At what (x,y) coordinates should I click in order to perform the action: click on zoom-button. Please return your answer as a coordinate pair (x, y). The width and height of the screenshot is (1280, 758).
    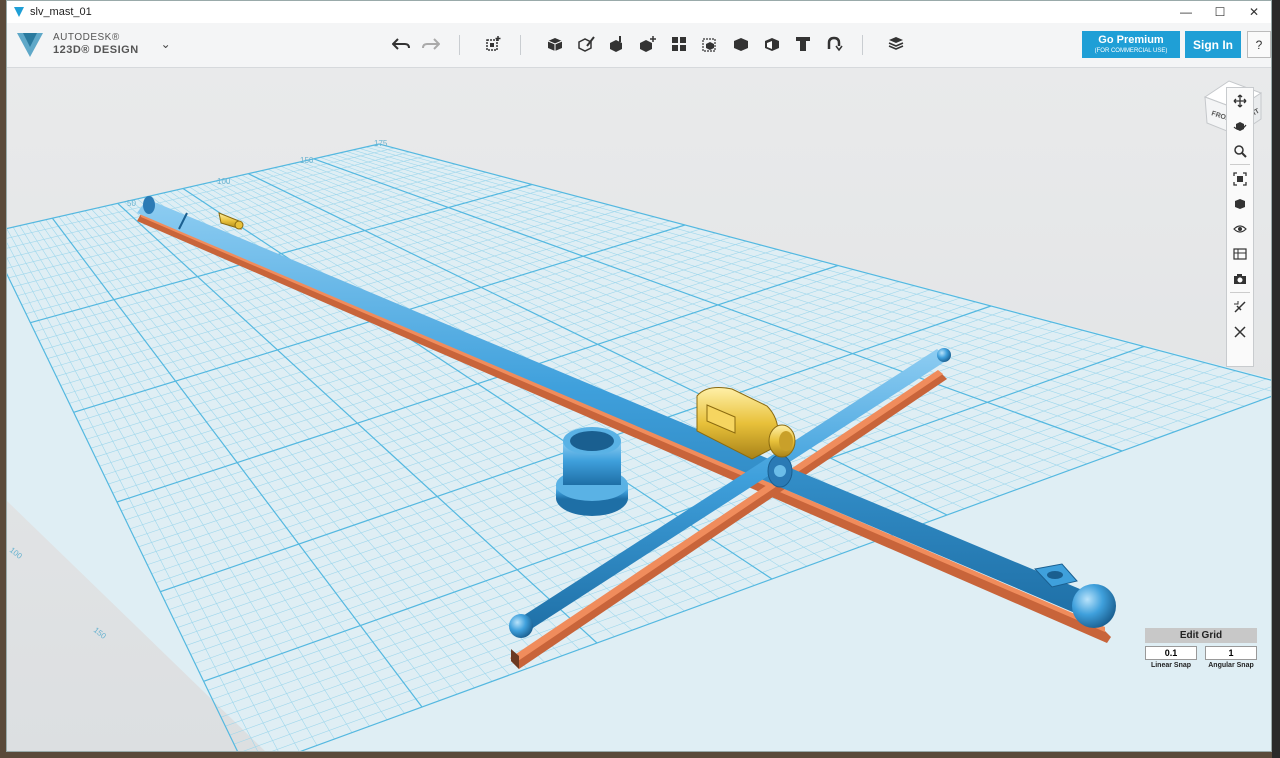
    Looking at the image, I should click on (1240, 150).